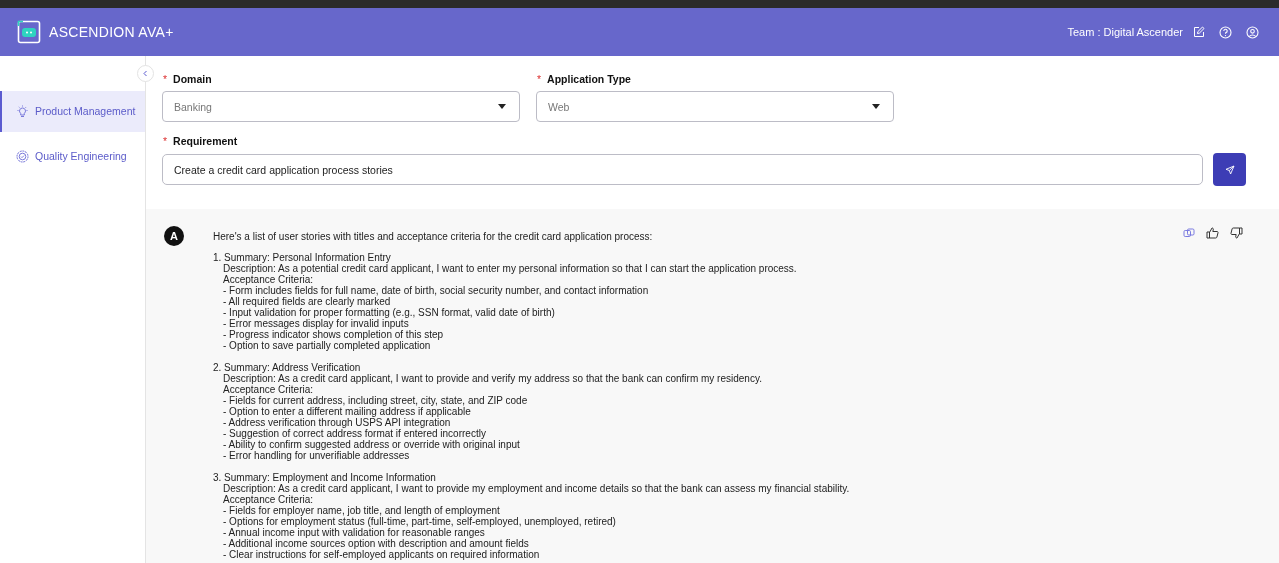  What do you see at coordinates (353, 532) in the screenshot?
I see `criterion: - Annual income input with validation for reasonable ranges` at bounding box center [353, 532].